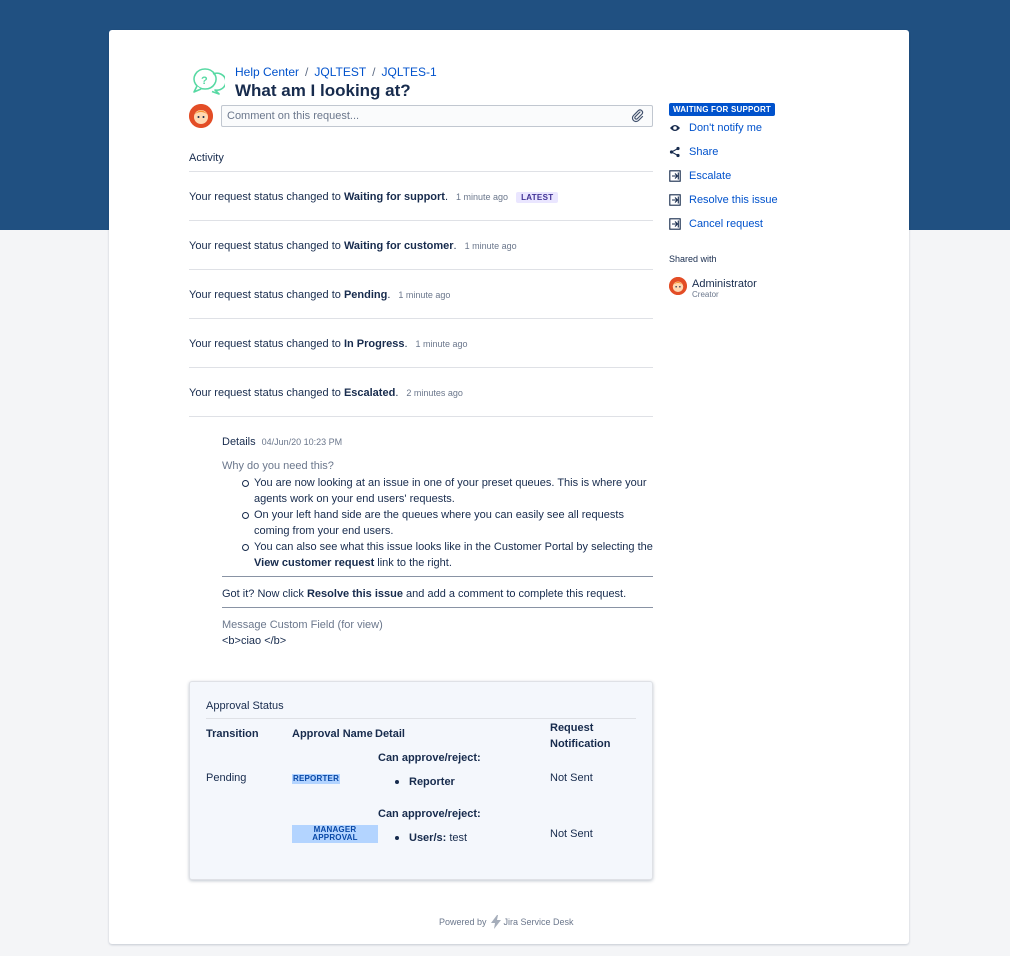  I want to click on activity-status: Escalated, so click(369, 393).